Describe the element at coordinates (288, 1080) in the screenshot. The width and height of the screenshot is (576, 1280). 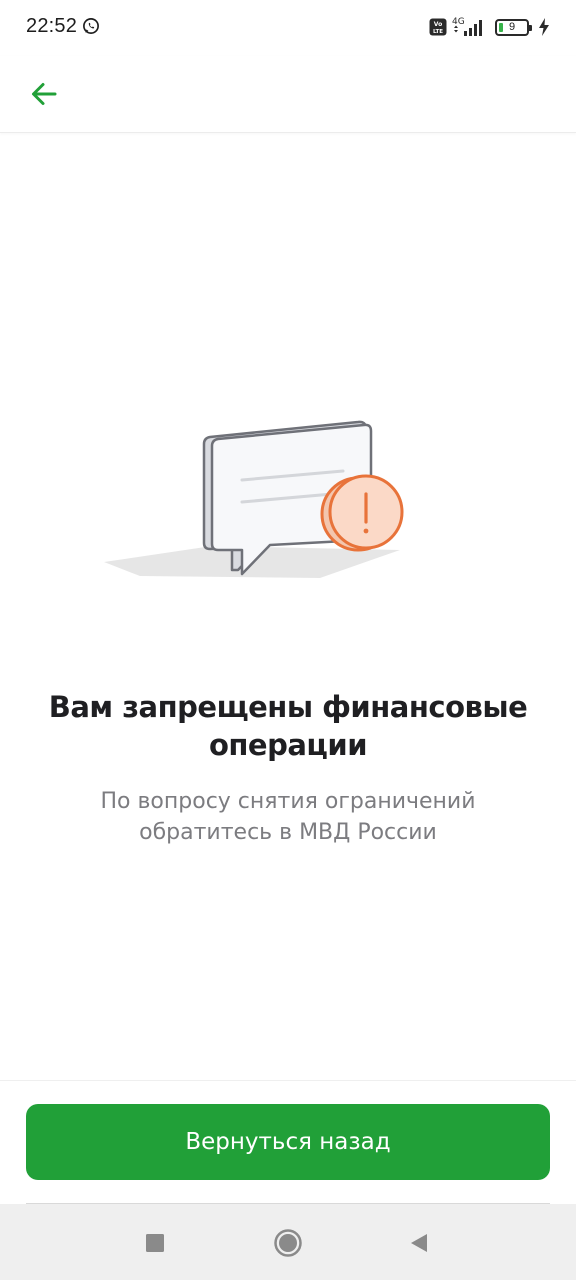
I see `bottom-divider` at that location.